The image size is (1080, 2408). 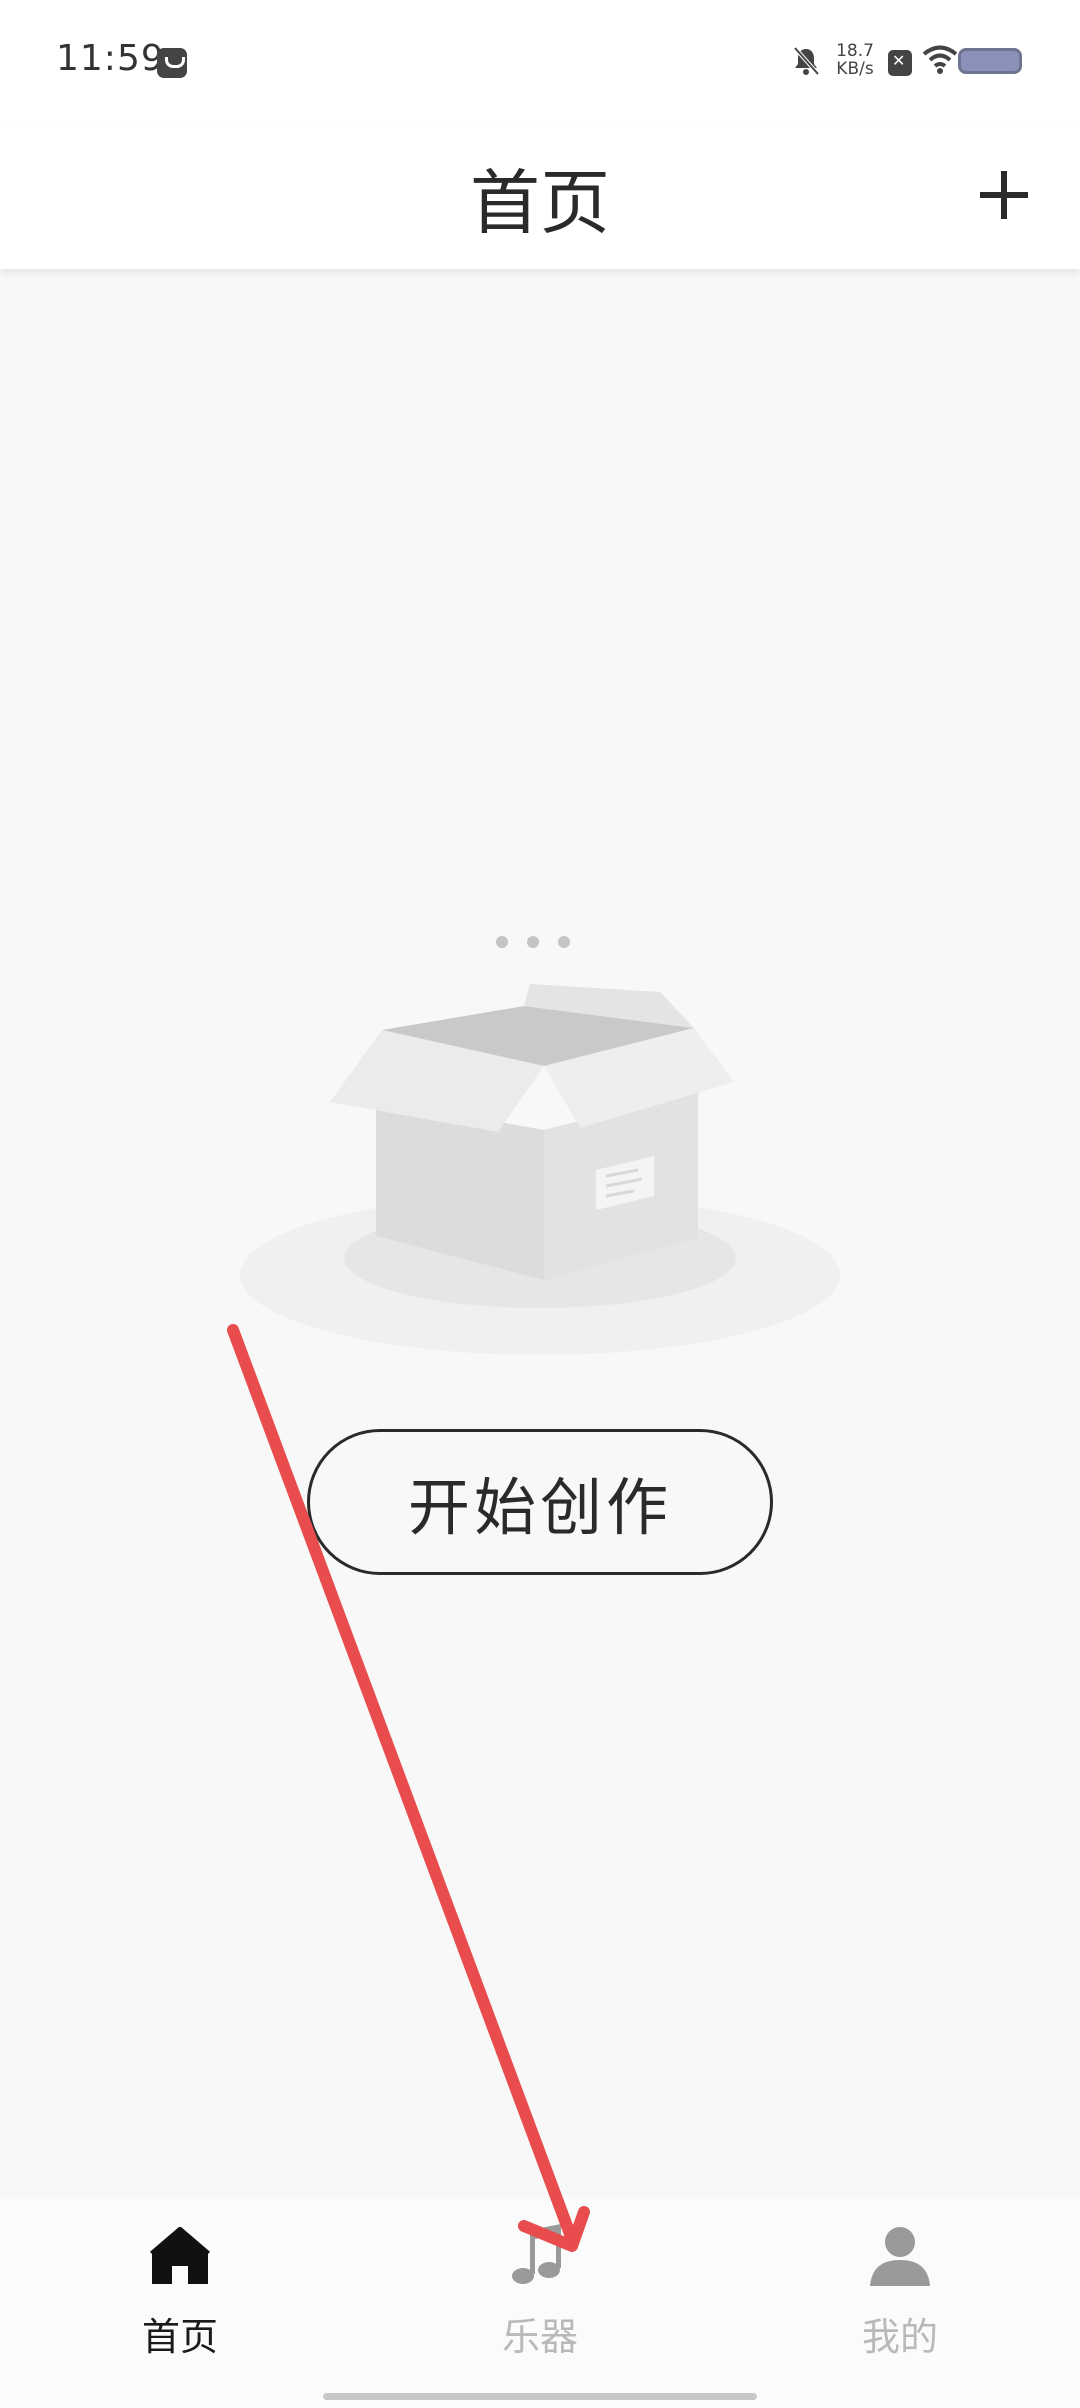 What do you see at coordinates (540, 2295) in the screenshot?
I see `nav-item-instruments: 乐器` at bounding box center [540, 2295].